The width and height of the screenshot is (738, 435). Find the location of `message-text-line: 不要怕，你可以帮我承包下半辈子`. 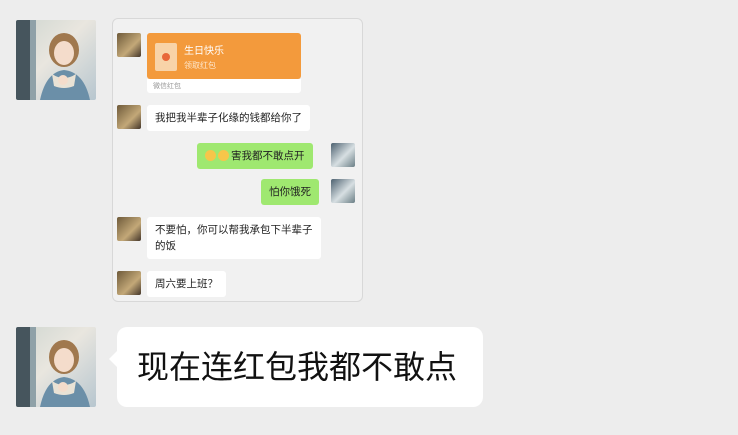

message-text-line: 不要怕，你可以帮我承包下半辈子 is located at coordinates (234, 230).